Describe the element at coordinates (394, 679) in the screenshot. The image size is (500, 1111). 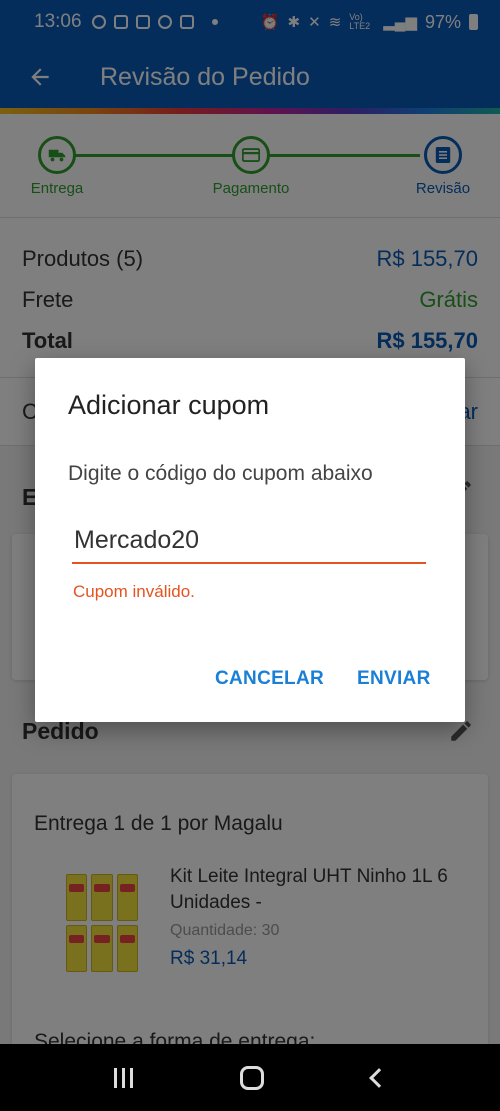
I see `send-button: ENVIAR` at that location.